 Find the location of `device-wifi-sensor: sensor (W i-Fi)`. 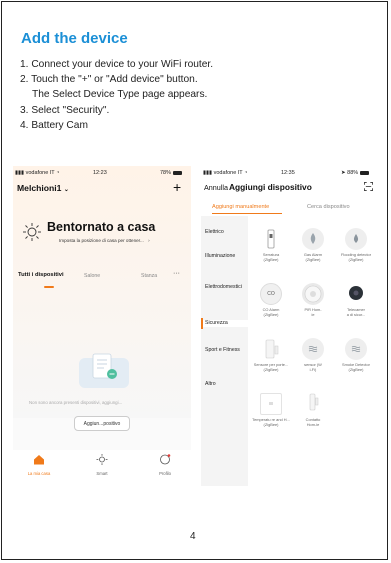

device-wifi-sensor: sensor (W i-Fi) is located at coordinates (313, 355).